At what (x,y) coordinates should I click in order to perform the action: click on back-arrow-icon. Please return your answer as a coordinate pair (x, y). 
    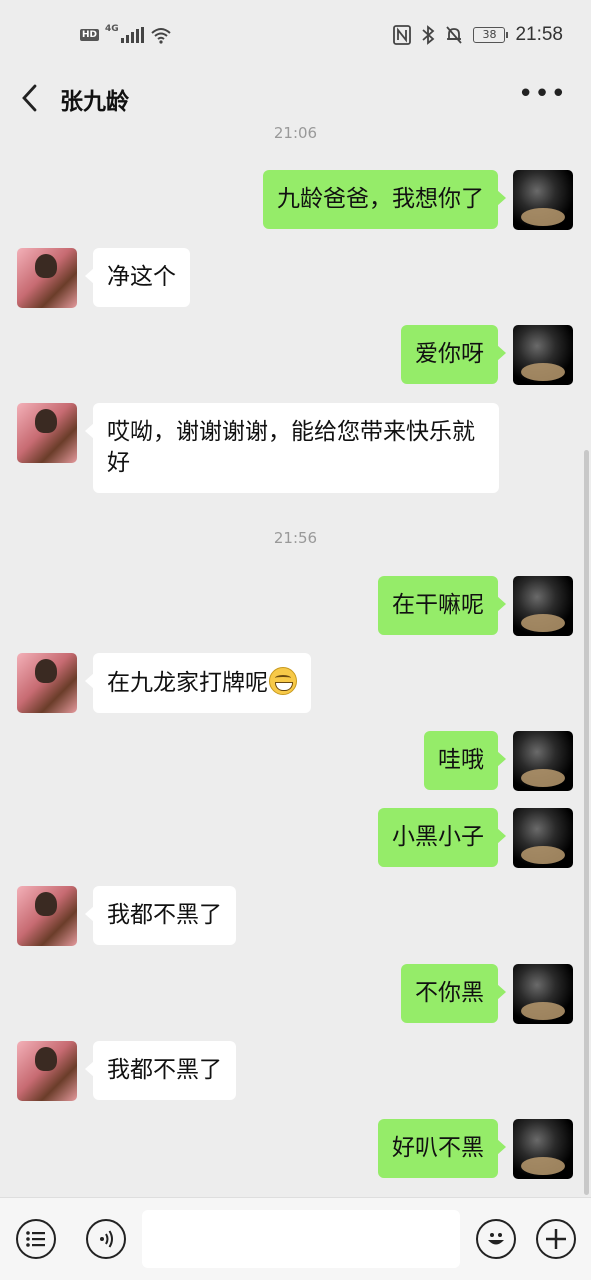
    Looking at the image, I should click on (31, 98).